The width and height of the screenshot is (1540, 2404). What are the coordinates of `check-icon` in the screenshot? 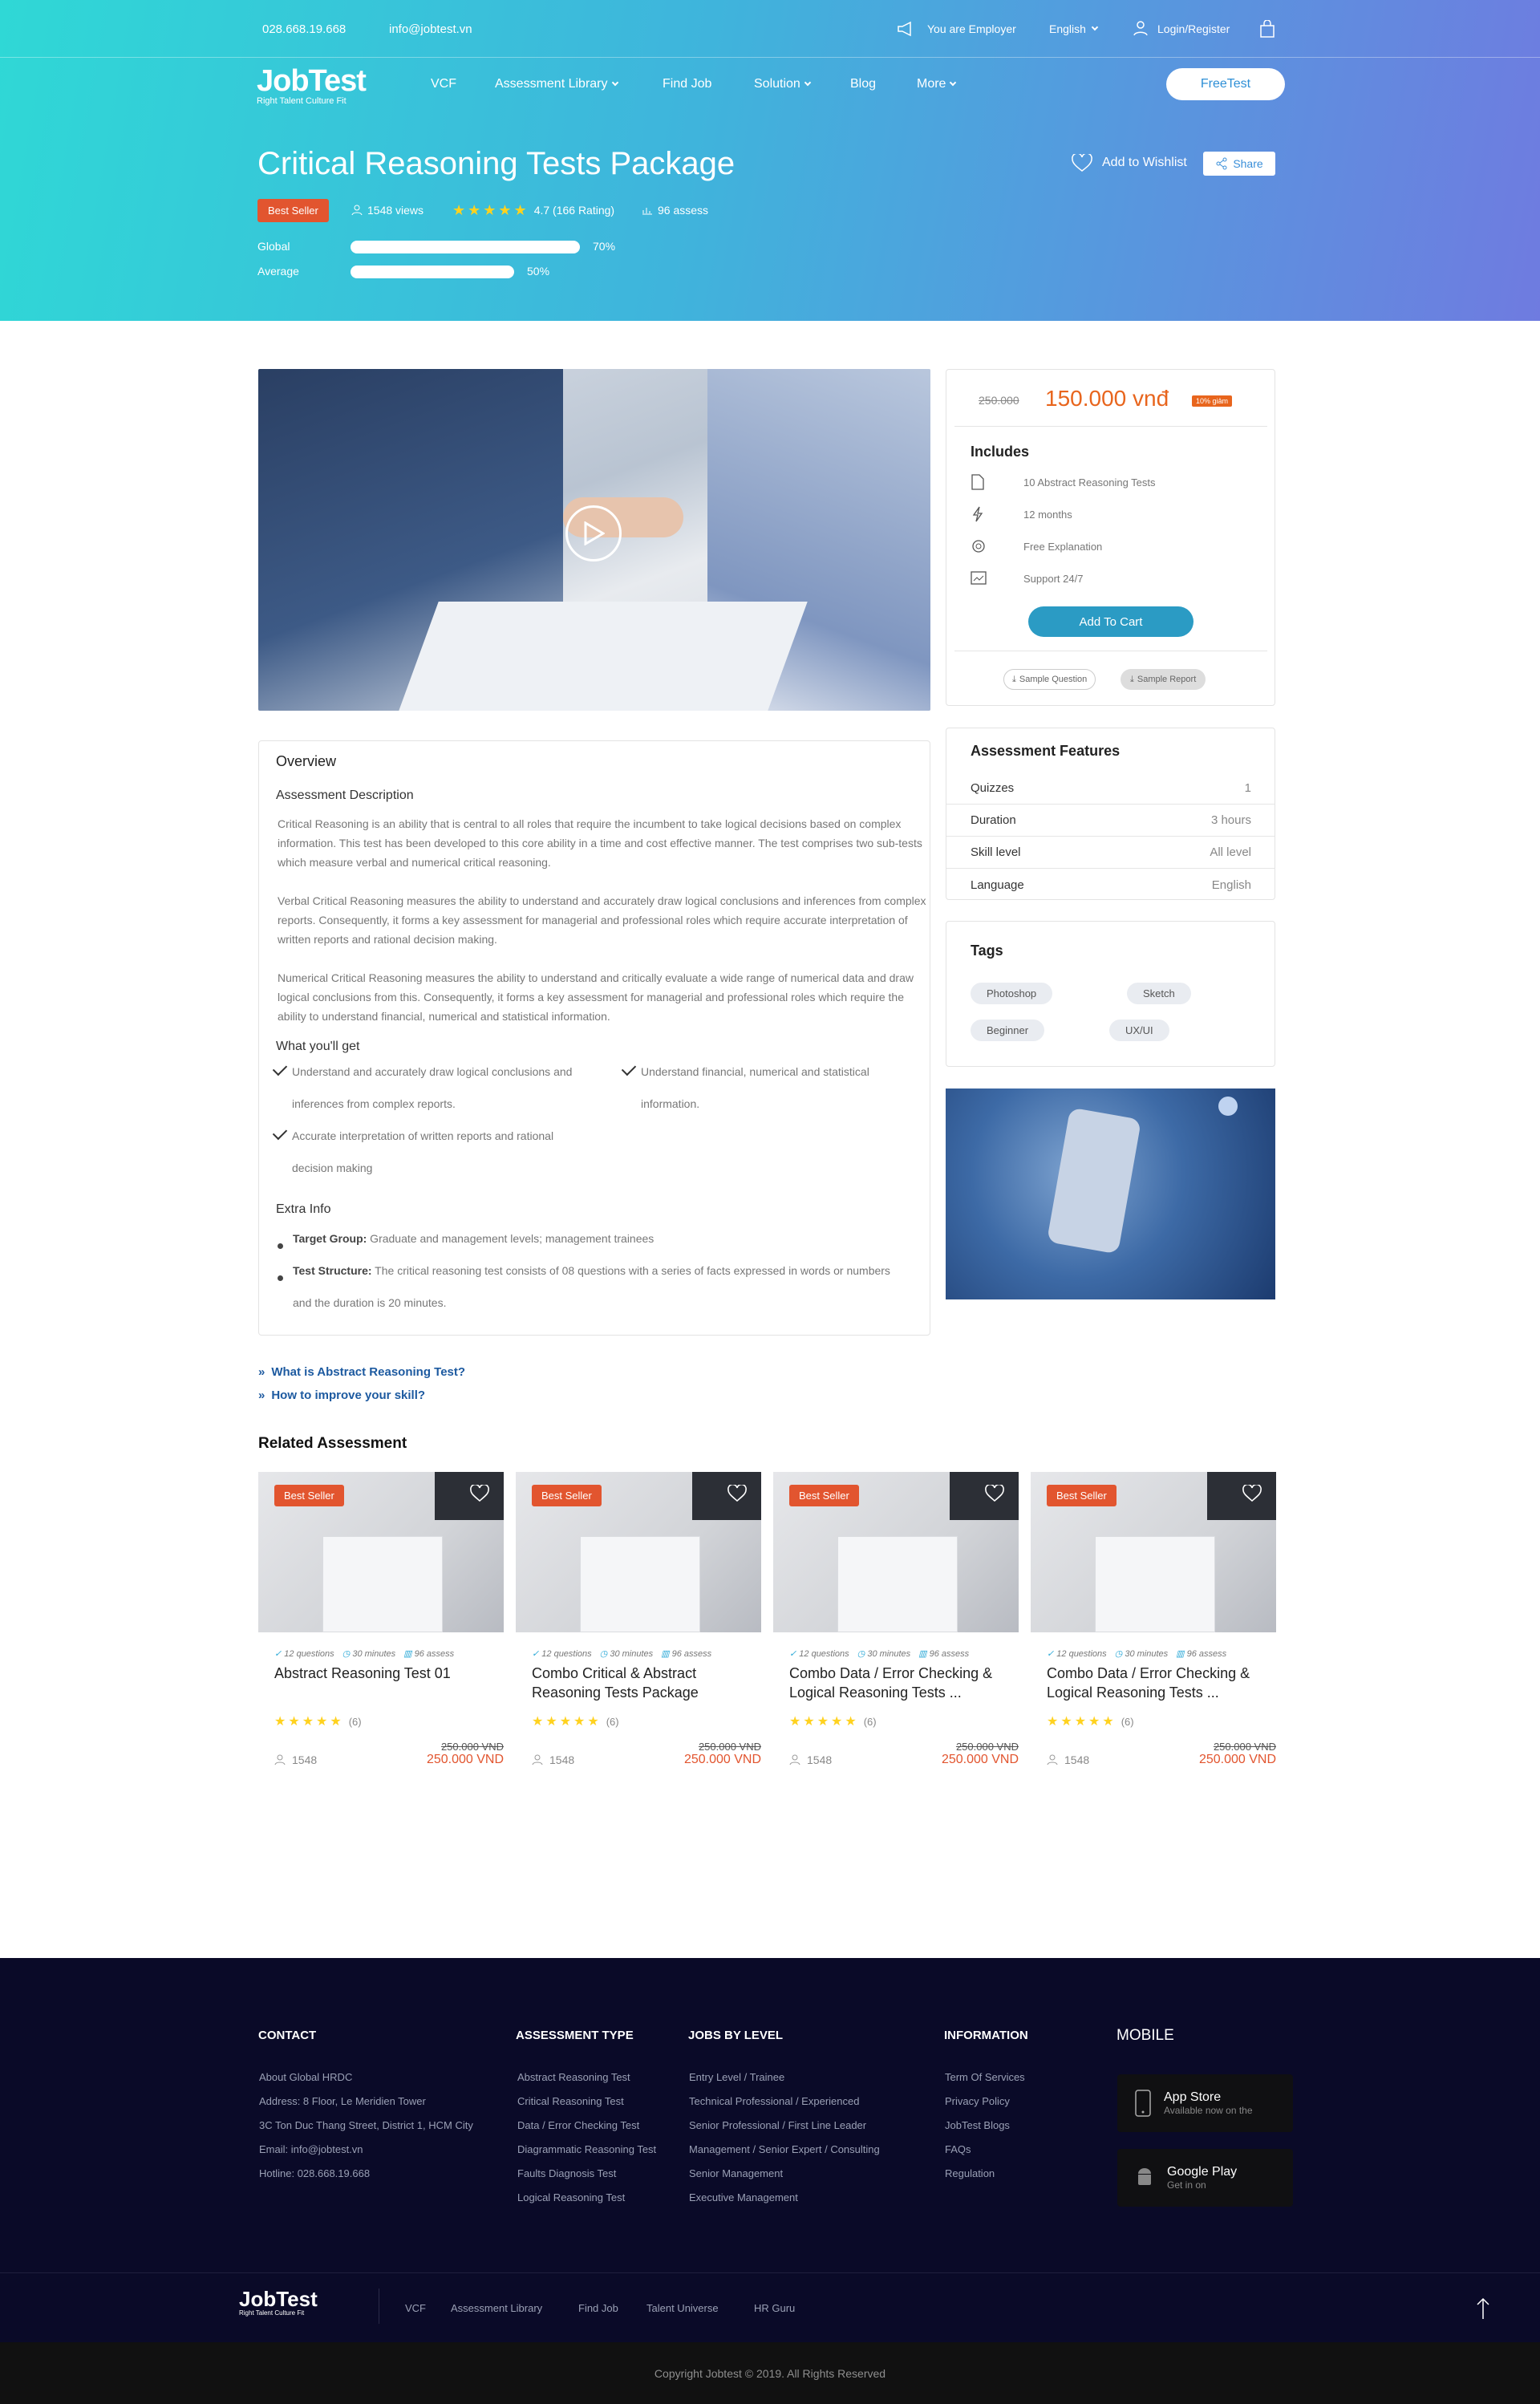 It's located at (629, 1068).